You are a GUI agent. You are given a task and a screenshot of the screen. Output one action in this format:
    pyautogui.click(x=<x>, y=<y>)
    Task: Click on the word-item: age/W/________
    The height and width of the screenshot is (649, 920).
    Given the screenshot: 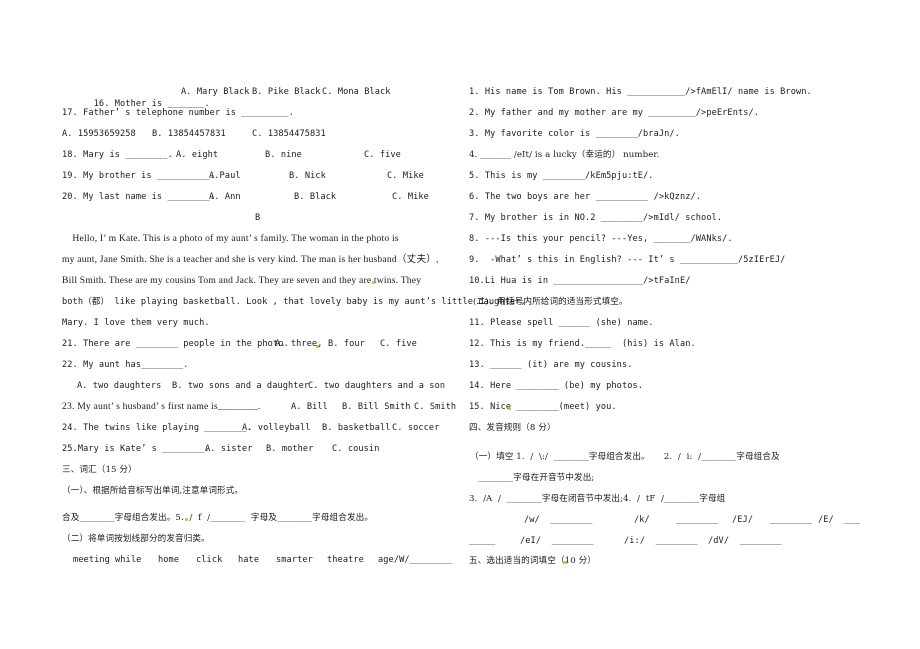 What is the action you would take?
    pyautogui.click(x=415, y=560)
    